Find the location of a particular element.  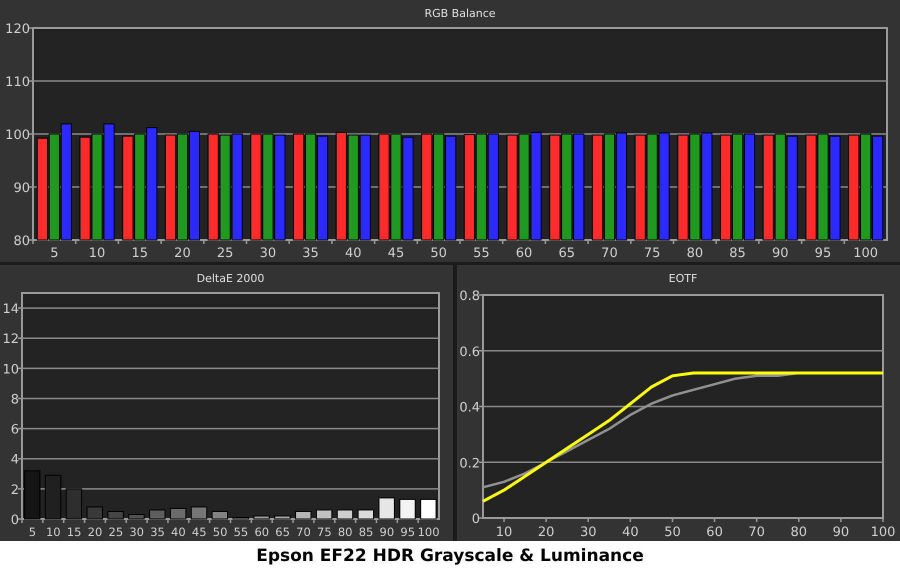

chart-title: EOTF is located at coordinates (683, 278).